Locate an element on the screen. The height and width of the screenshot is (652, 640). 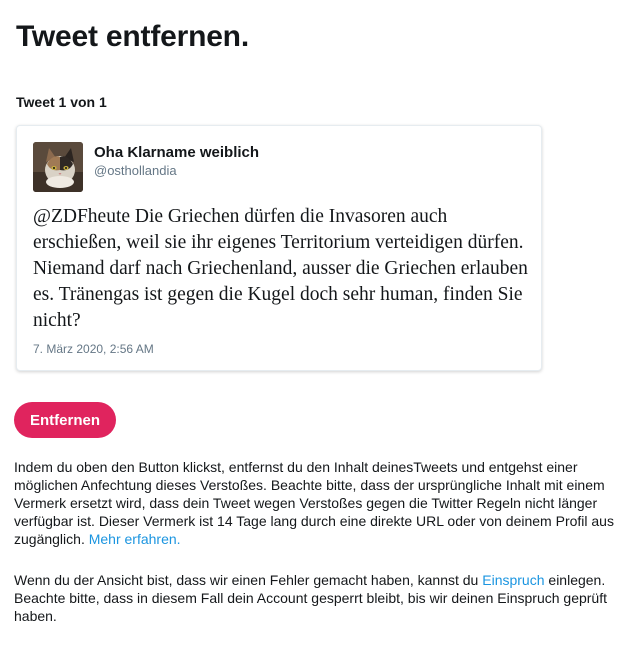
page-title: Tweet entfernen. is located at coordinates (132, 36).